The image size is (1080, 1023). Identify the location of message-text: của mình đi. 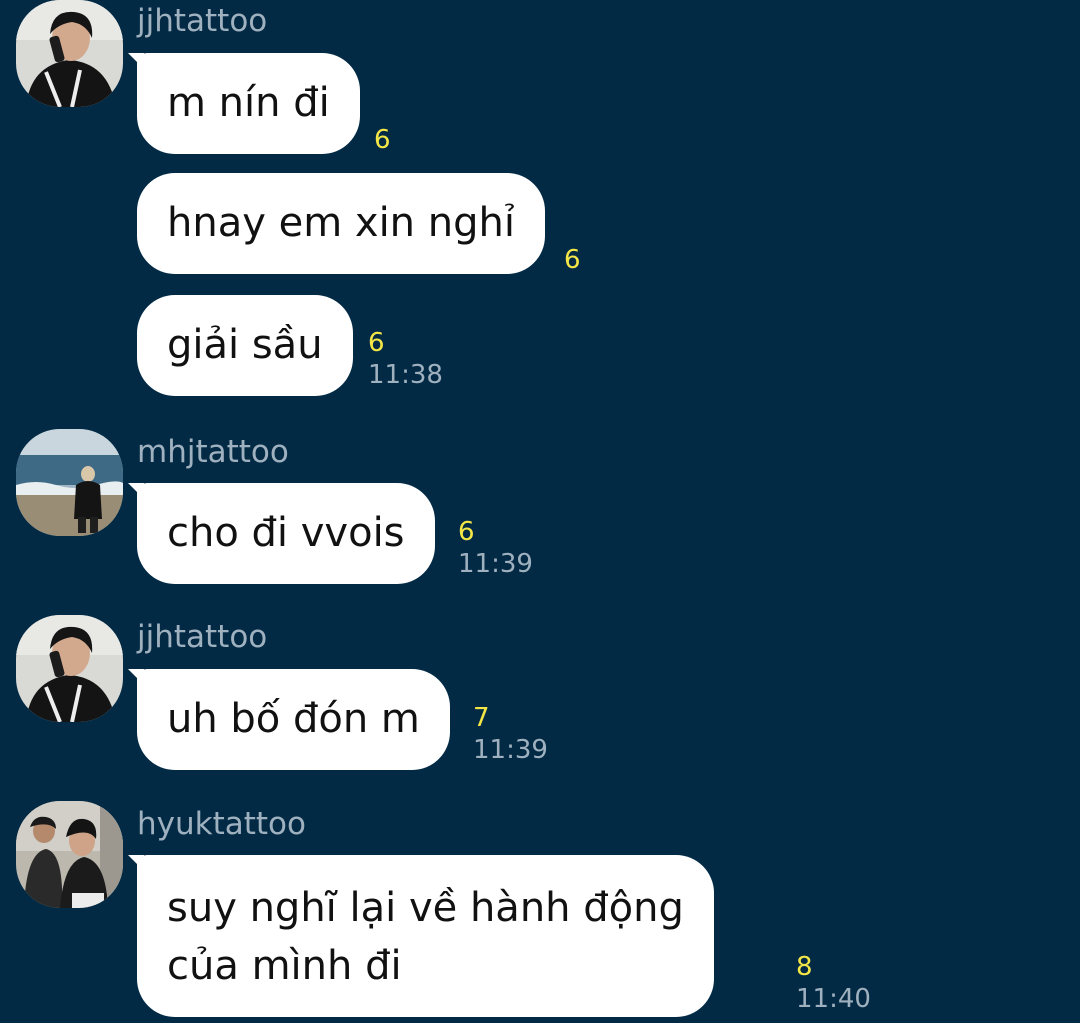
(284, 966).